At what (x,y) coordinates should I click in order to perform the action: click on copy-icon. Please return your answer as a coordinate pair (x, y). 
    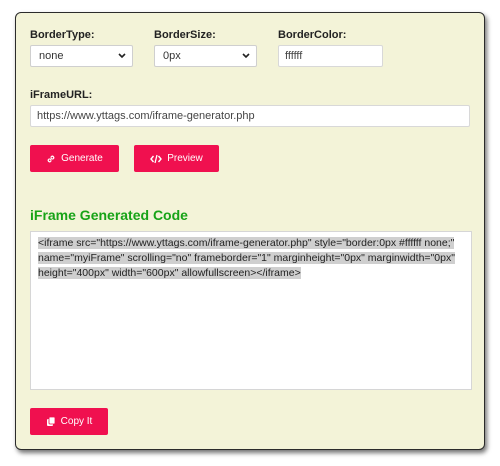
    Looking at the image, I should click on (51, 421).